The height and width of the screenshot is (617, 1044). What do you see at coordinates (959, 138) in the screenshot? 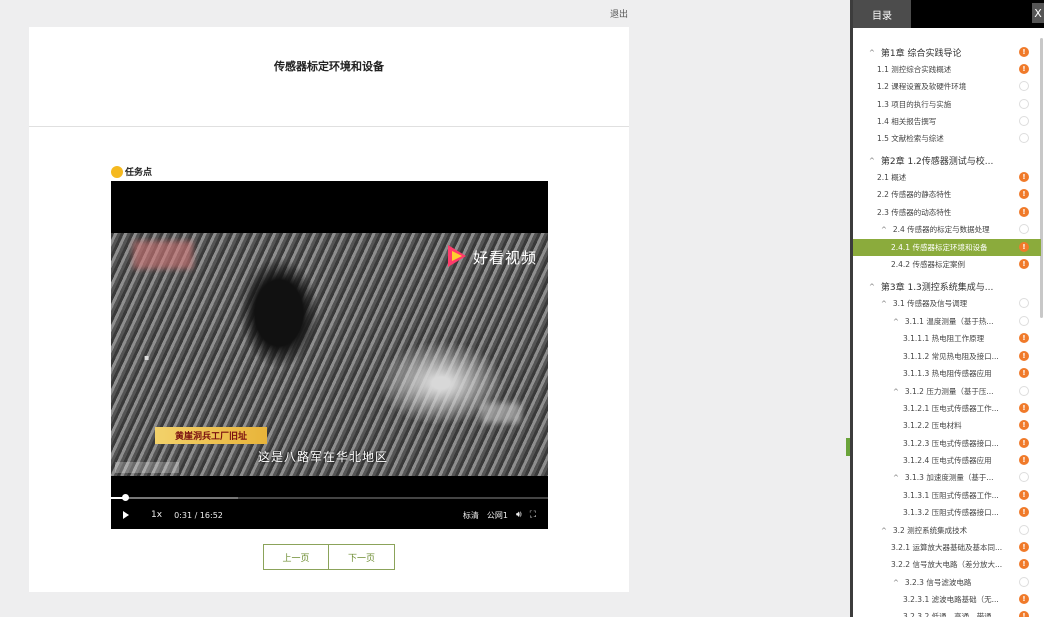
I see `toc-item: 1.5 文献检索与综述` at bounding box center [959, 138].